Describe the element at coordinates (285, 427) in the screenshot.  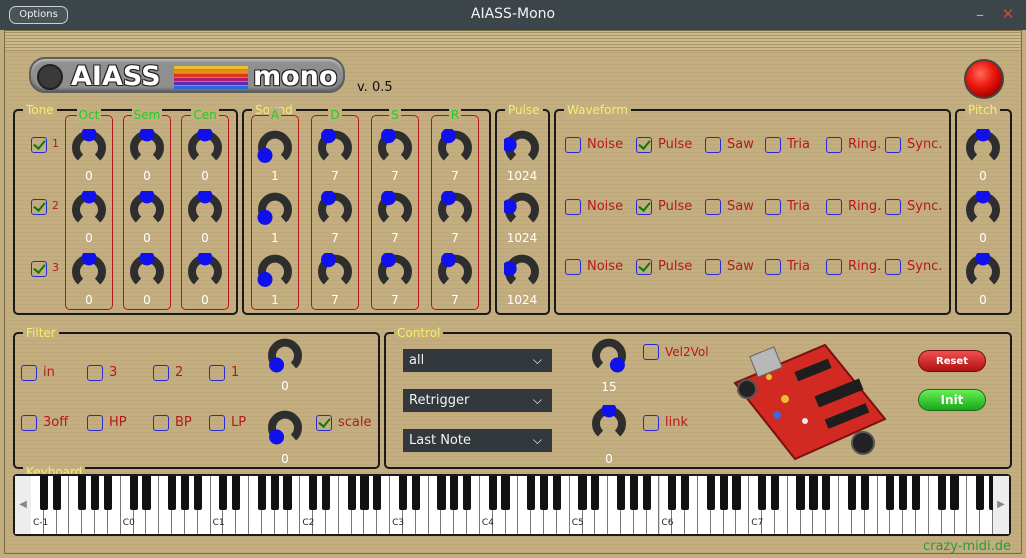
I see `filter-resonance-knob` at that location.